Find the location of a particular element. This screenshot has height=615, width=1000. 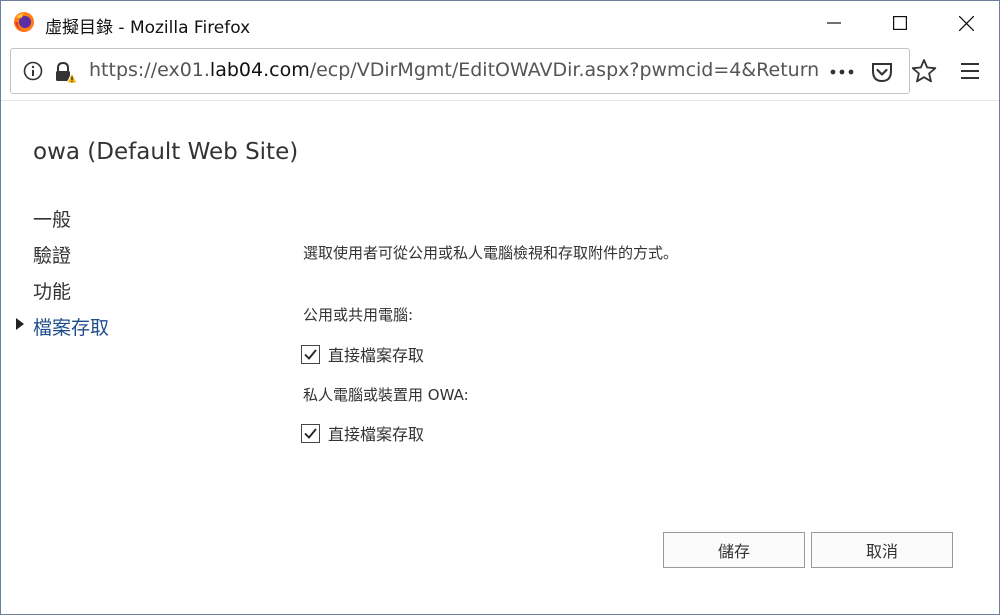

public-direct-file-access-label: 直接檔案存取 is located at coordinates (376, 355).